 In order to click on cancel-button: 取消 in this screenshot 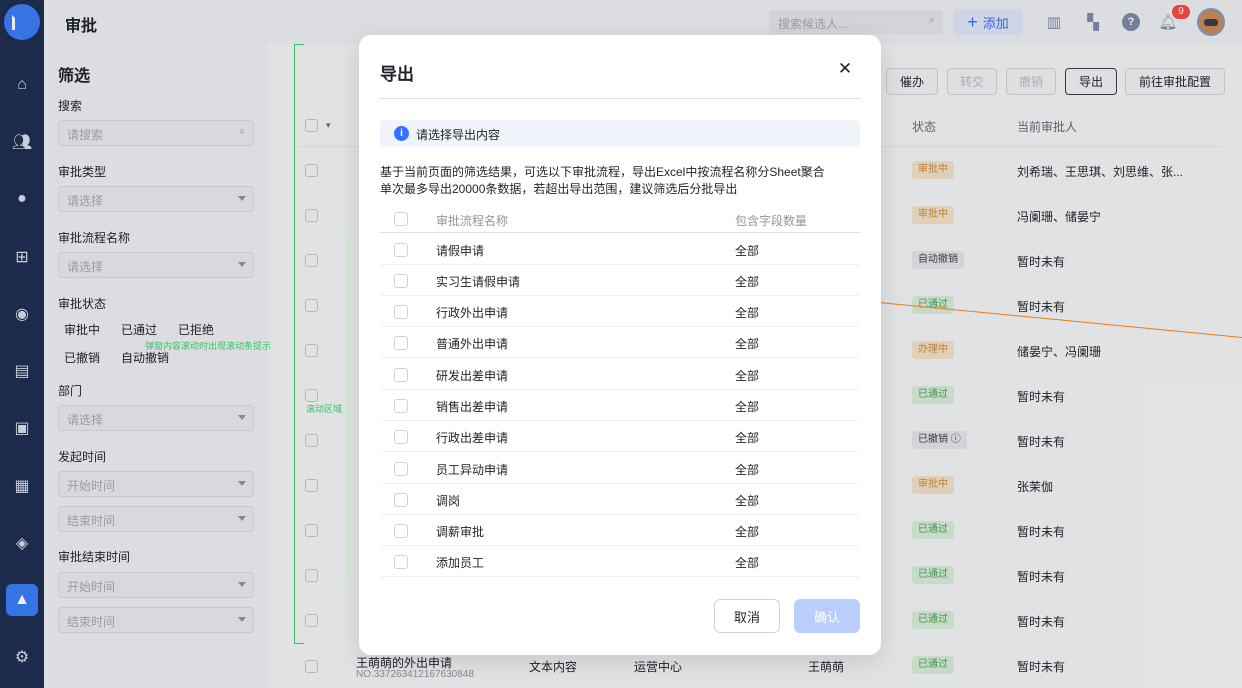, I will do `click(747, 616)`.